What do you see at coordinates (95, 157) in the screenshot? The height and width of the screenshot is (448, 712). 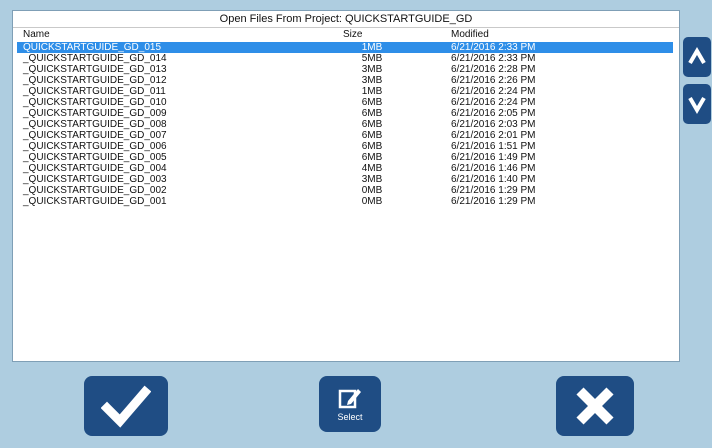 I see `file-name: _QUICKSTARTGUIDE_GD_005` at bounding box center [95, 157].